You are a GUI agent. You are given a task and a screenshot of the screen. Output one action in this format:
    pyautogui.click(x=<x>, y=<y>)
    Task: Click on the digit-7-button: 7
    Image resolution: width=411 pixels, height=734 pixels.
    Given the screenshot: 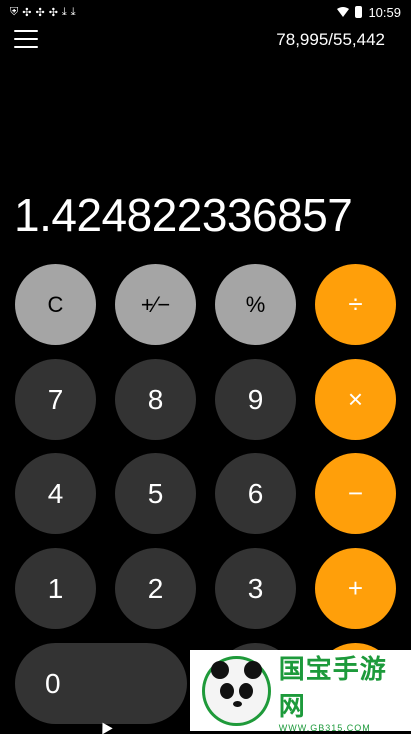 What is the action you would take?
    pyautogui.click(x=55, y=399)
    